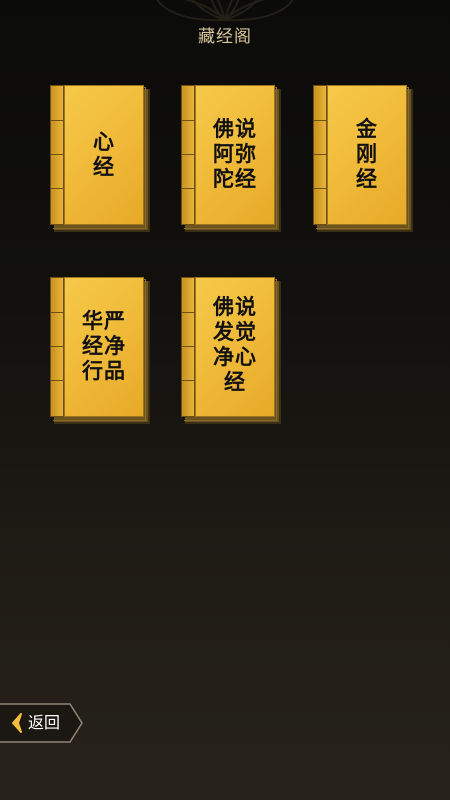  What do you see at coordinates (235, 154) in the screenshot?
I see `book-title-line: 阿弥` at bounding box center [235, 154].